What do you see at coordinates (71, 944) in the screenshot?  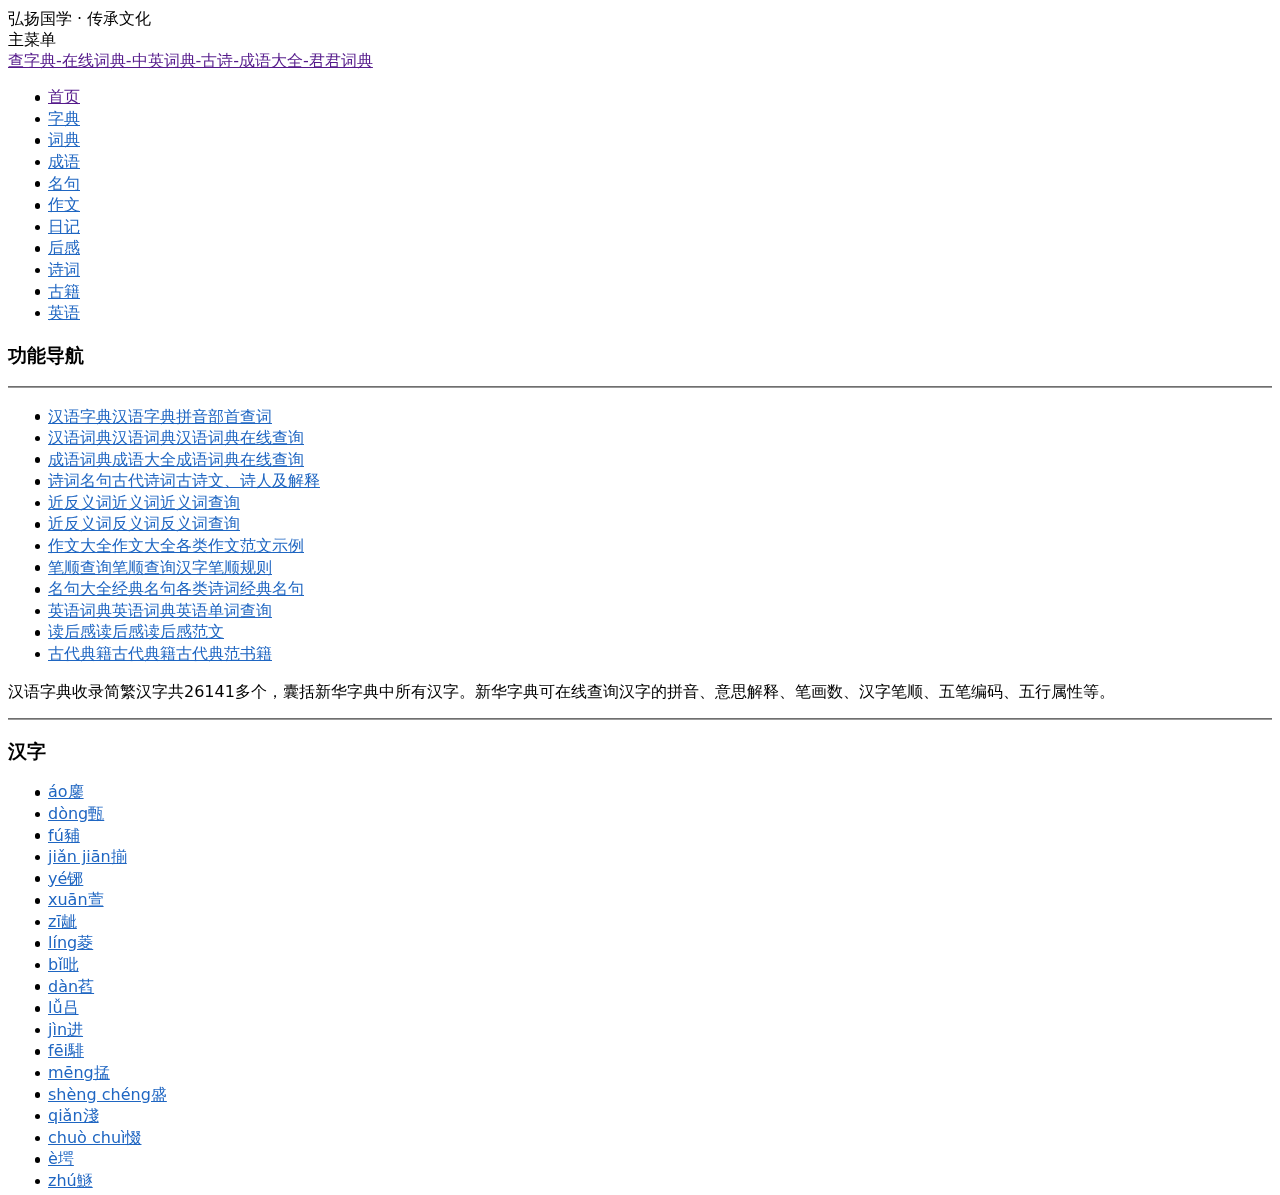 I see `character-link: líng菱` at bounding box center [71, 944].